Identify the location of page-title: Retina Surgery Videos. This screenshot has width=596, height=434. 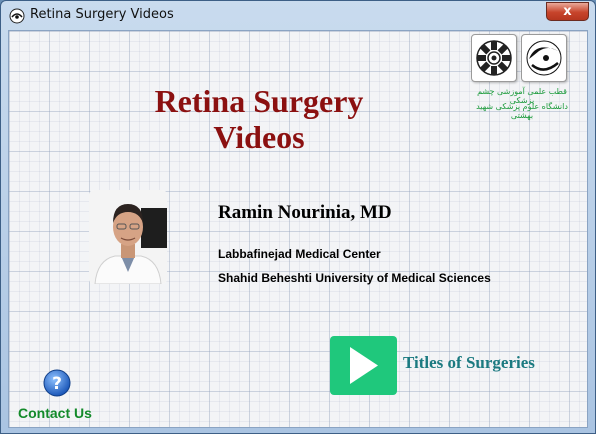
(259, 119).